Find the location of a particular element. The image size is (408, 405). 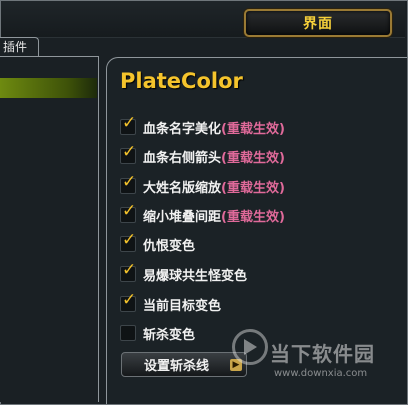

watermark-url: www.downxia.com is located at coordinates (321, 373).